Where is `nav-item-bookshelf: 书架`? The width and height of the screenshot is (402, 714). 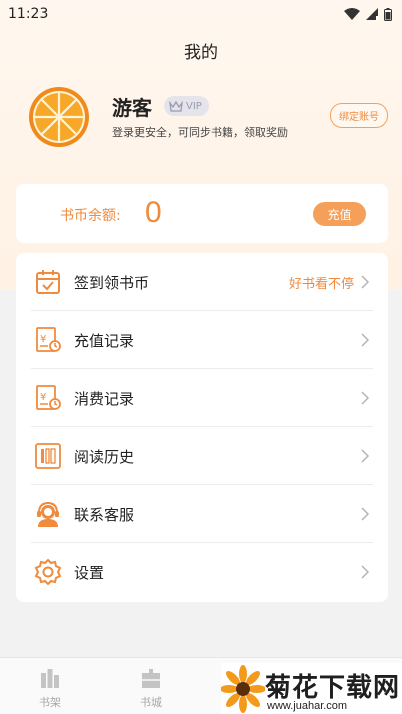
nav-item-bookshelf: 书架 is located at coordinates (50, 686).